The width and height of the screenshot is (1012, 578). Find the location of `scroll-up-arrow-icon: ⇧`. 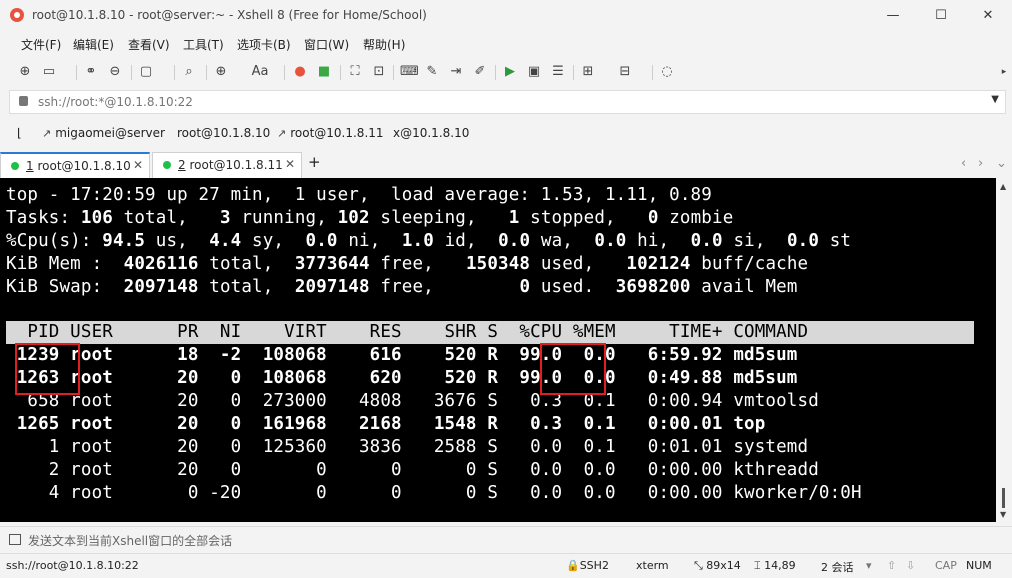

scroll-up-arrow-icon: ⇧ is located at coordinates (891, 565).